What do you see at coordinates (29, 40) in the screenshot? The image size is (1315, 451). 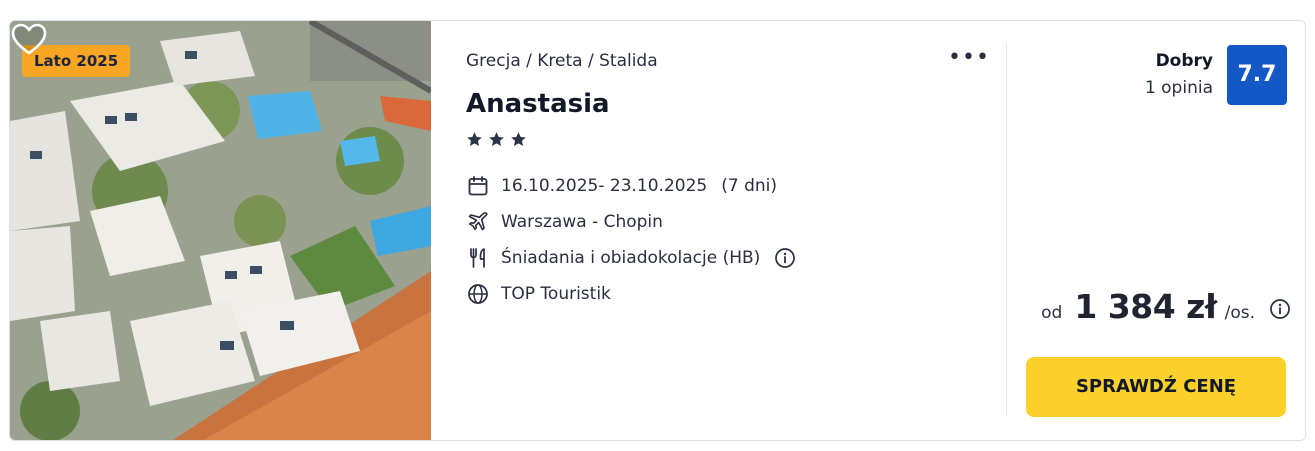 I see `heart-outline-icon` at bounding box center [29, 40].